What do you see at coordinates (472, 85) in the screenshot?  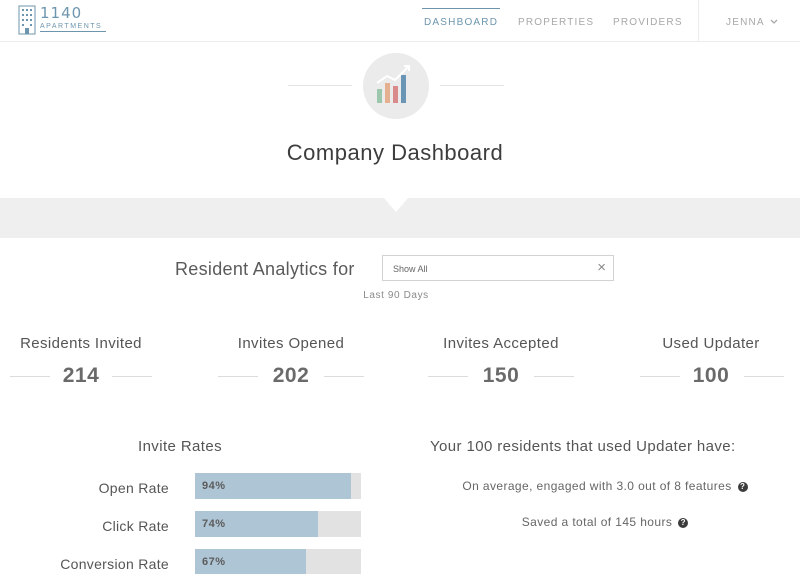 I see `header-divider-right` at bounding box center [472, 85].